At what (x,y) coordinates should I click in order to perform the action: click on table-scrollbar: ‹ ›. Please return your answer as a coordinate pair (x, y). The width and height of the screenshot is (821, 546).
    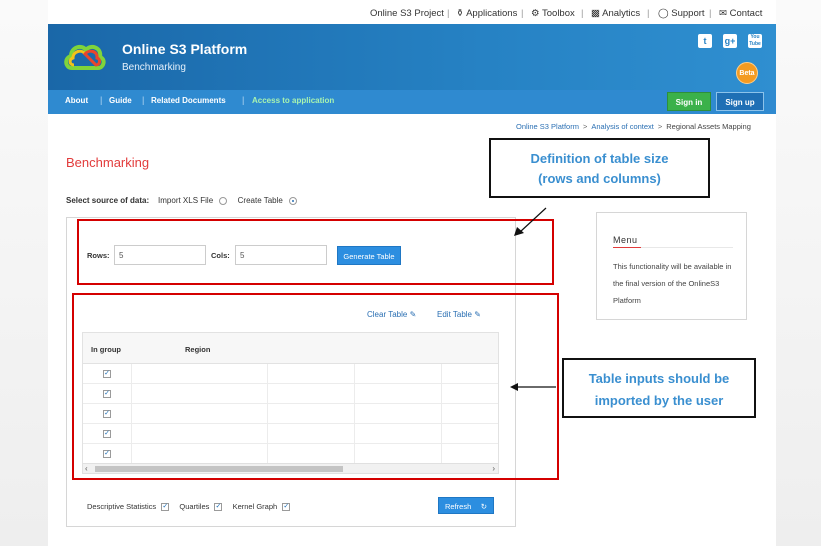
    Looking at the image, I should click on (290, 468).